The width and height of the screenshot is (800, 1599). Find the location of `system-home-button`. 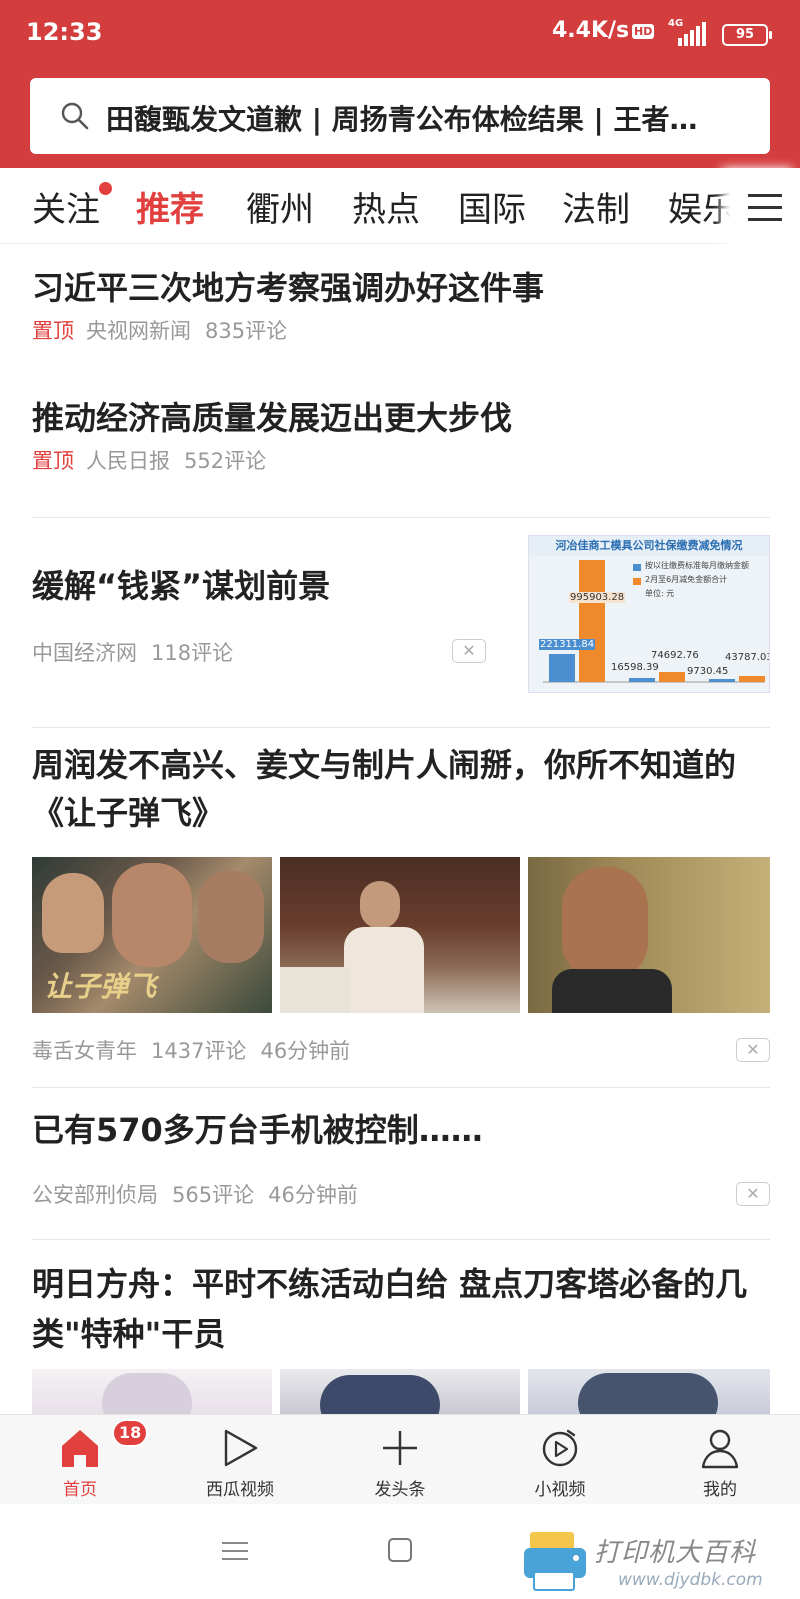

system-home-button is located at coordinates (400, 1550).